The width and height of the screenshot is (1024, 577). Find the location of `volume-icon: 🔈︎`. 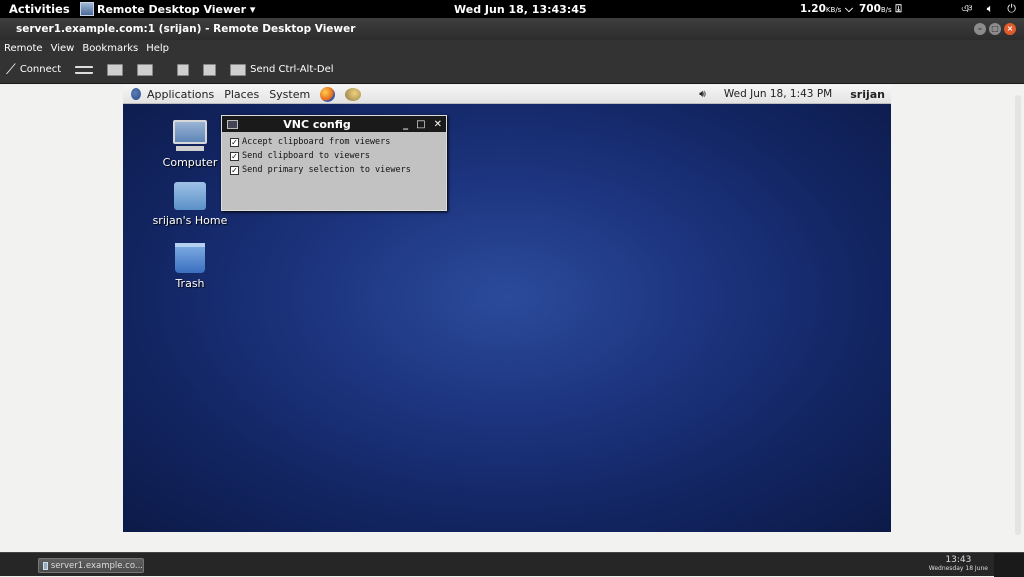

volume-icon: 🔈︎ is located at coordinates (990, 9).